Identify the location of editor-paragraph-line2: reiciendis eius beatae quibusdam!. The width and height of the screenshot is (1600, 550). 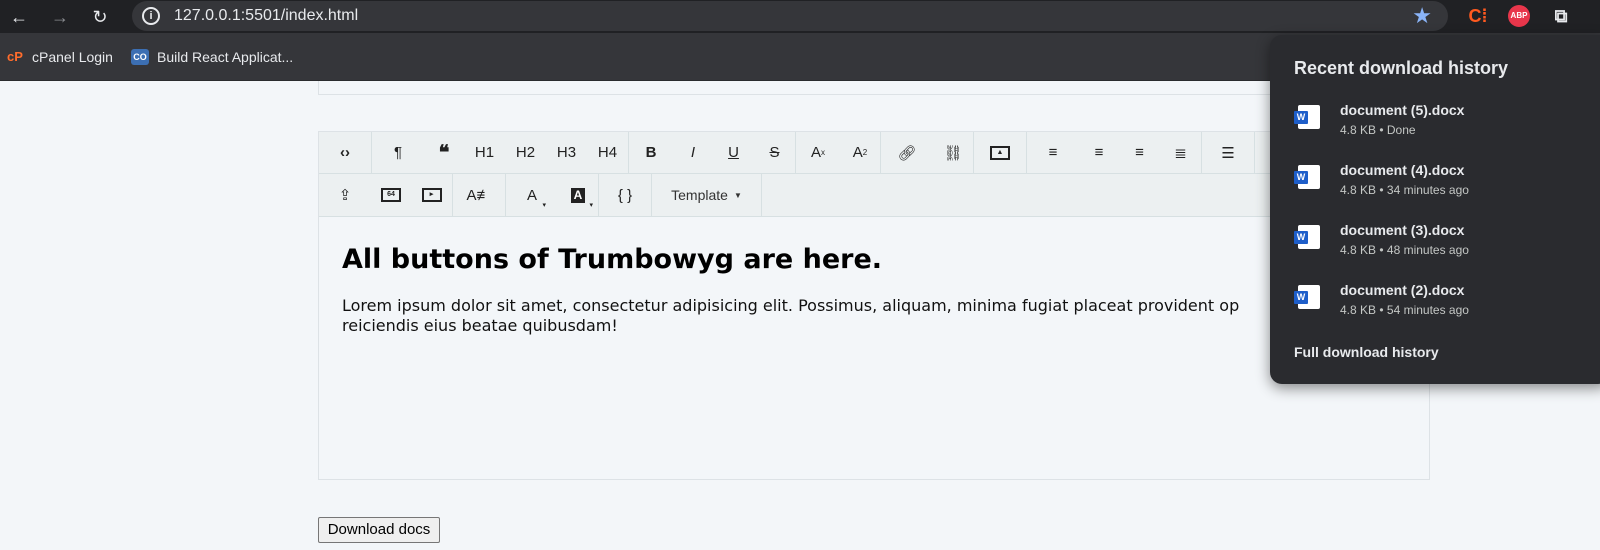
(480, 325).